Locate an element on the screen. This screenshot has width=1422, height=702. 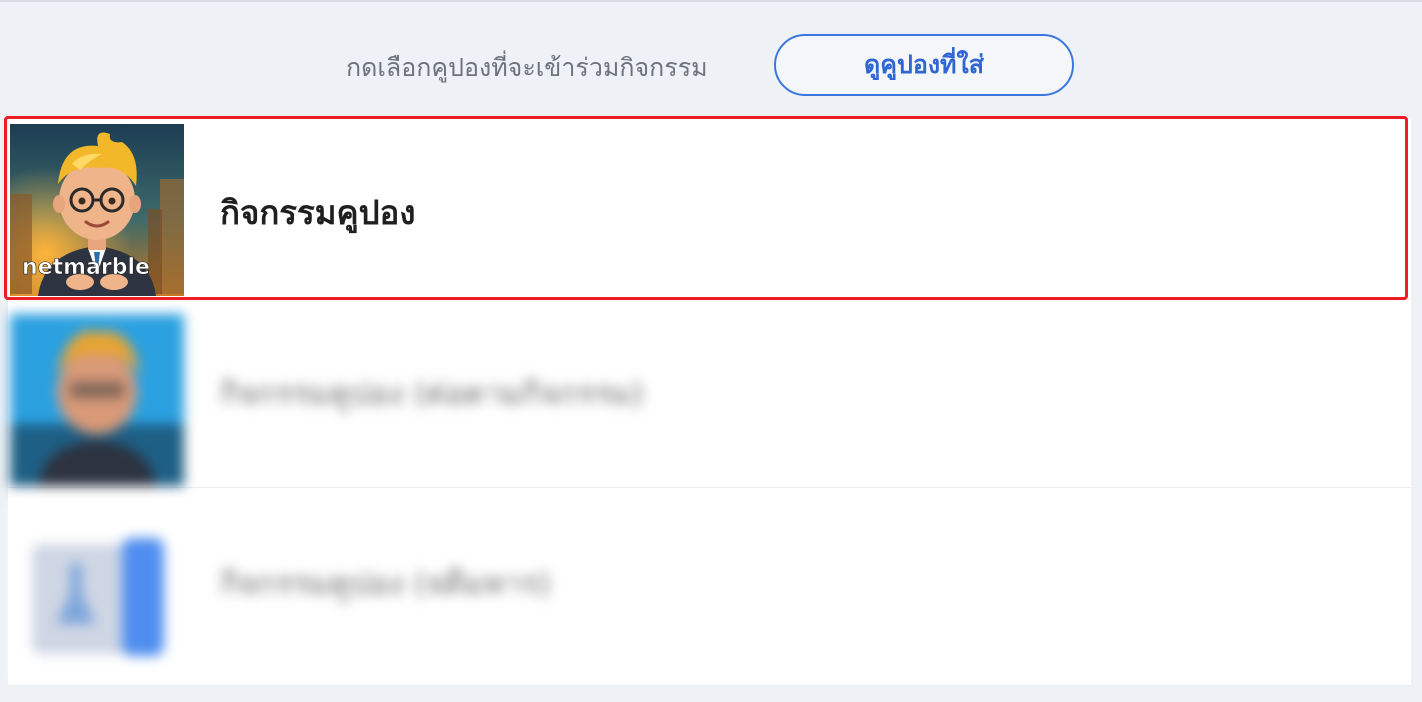
event-title: กิจกรรมคูปอง is located at coordinates (318, 212).